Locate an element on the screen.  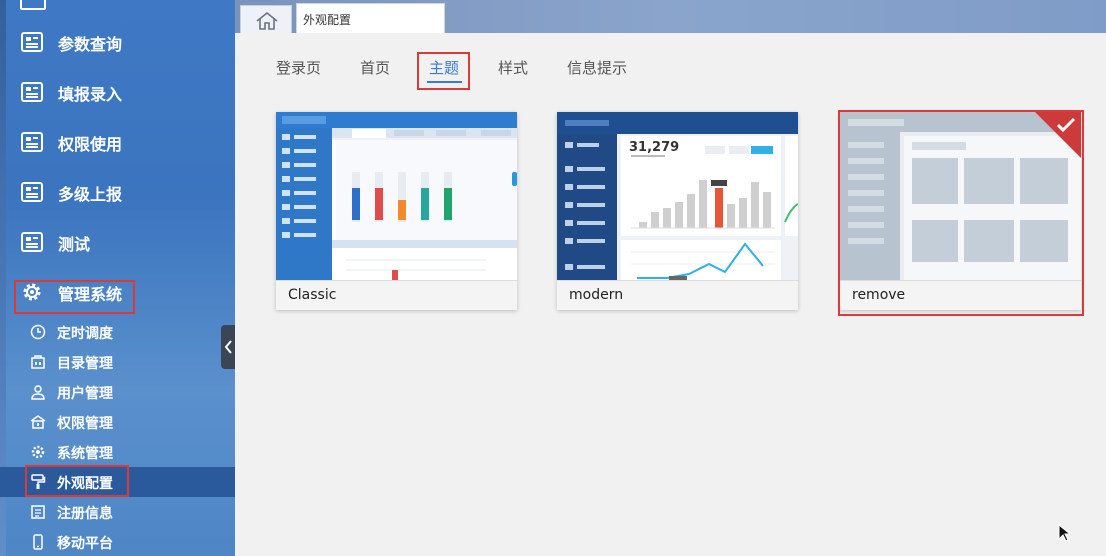
theme-name-bar: modern is located at coordinates (677, 295).